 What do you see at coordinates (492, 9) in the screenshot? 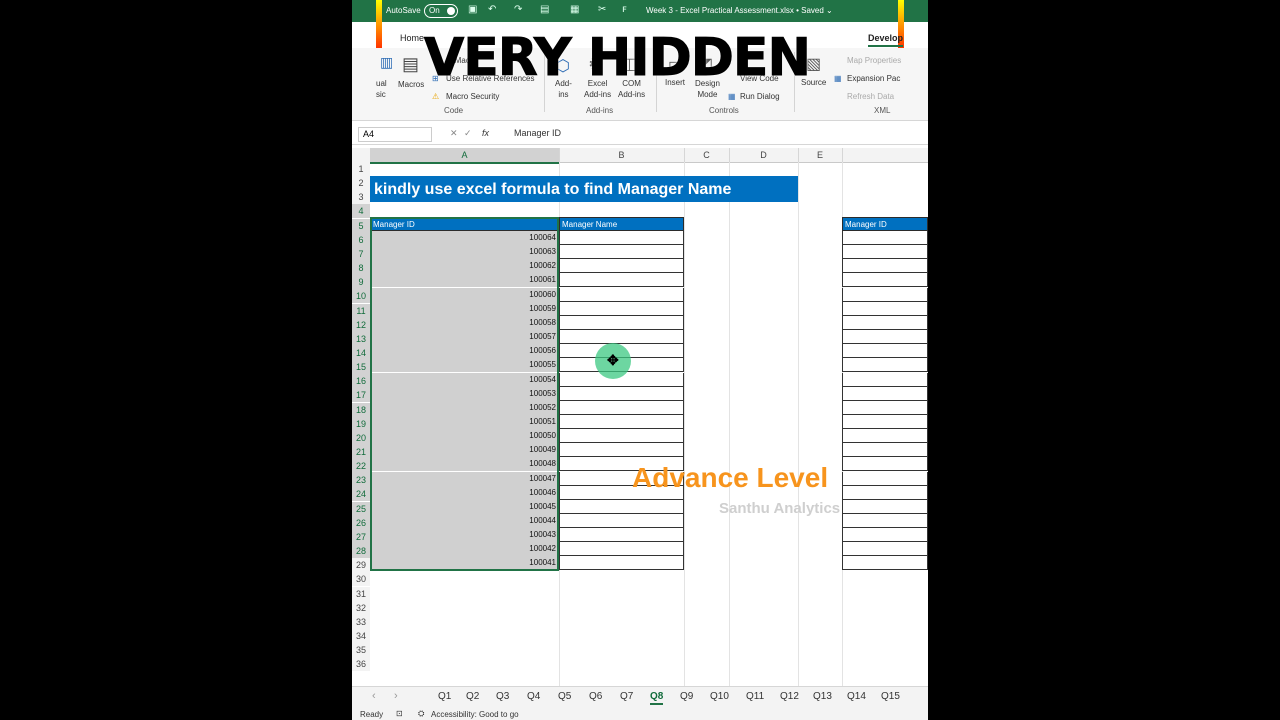
I see `undo-icon: ↶` at bounding box center [492, 9].